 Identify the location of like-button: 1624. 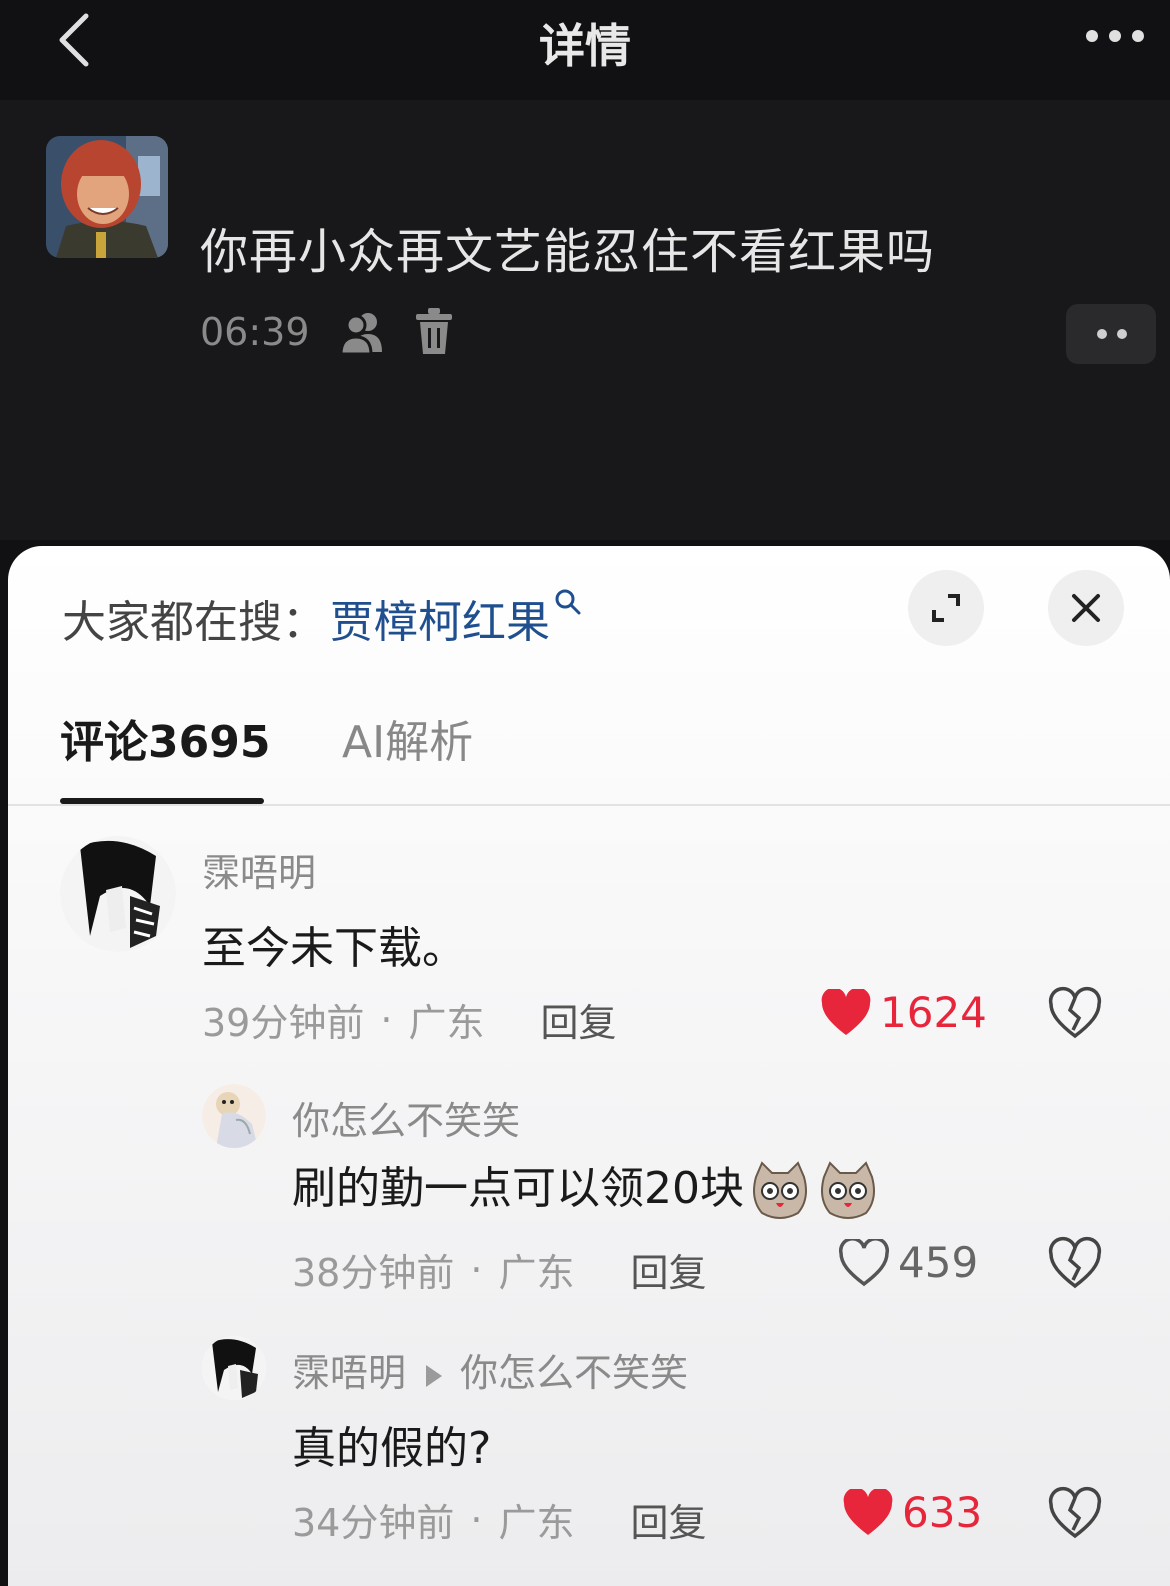
(903, 1012).